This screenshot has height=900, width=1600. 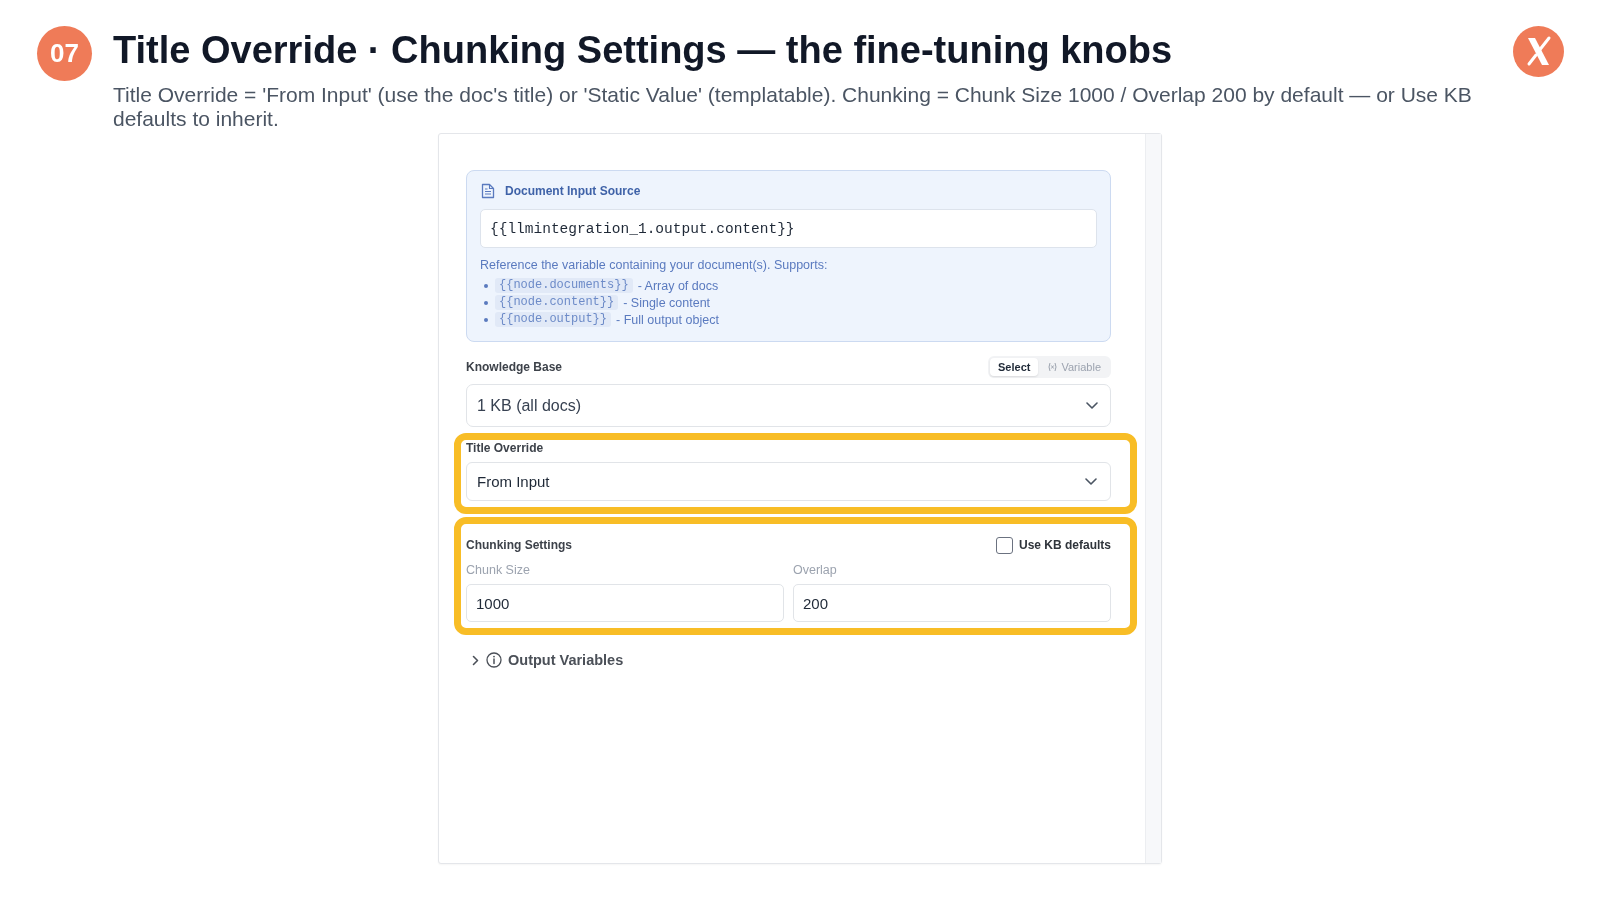 I want to click on dropdown: 1 KB (all docs), so click(x=788, y=405).